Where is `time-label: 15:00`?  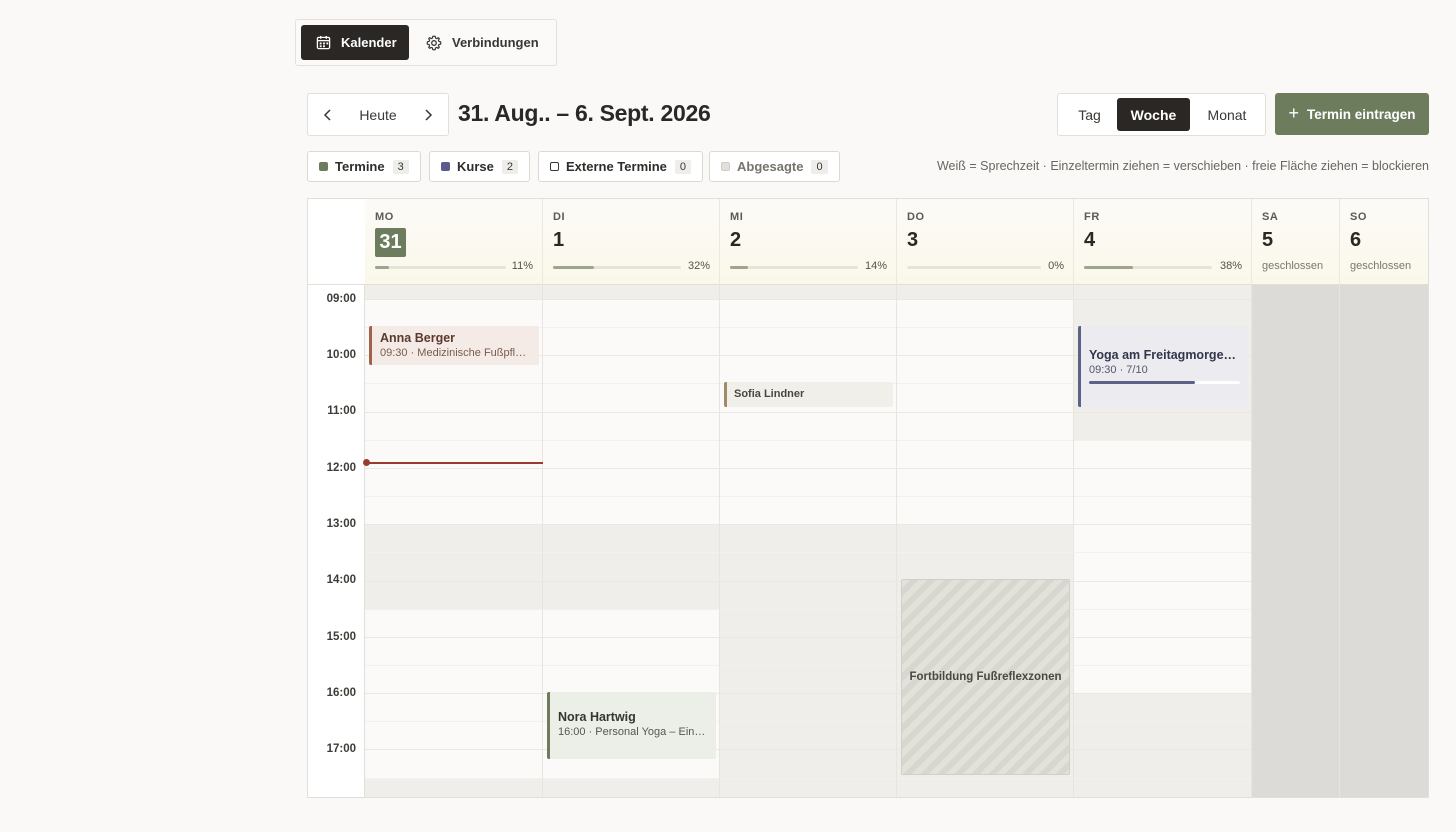 time-label: 15:00 is located at coordinates (341, 637).